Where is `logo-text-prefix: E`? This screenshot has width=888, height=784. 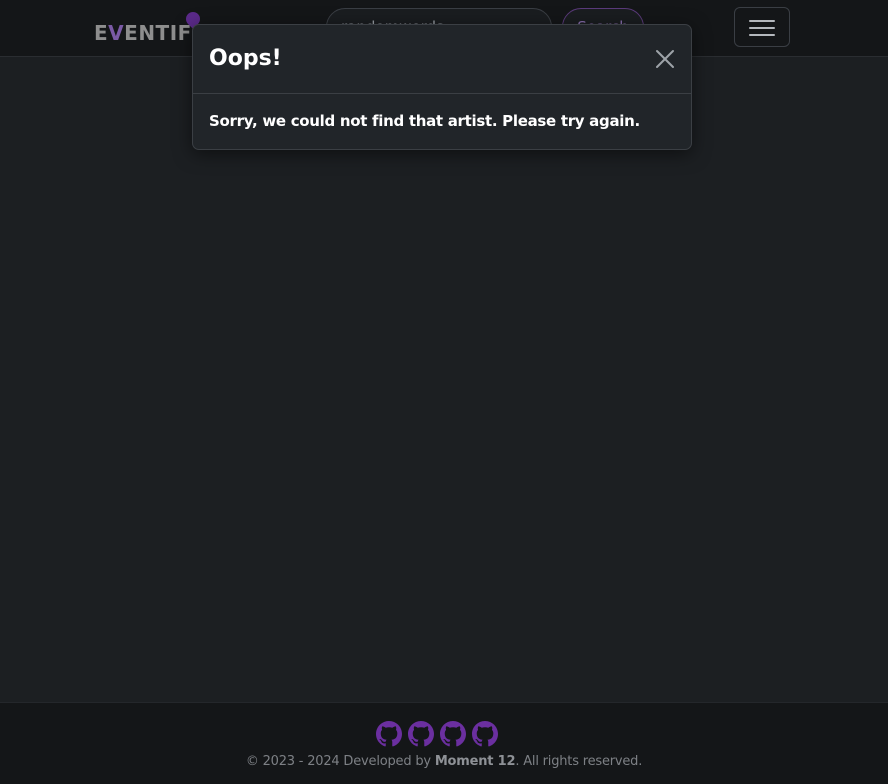 logo-text-prefix: E is located at coordinates (101, 33).